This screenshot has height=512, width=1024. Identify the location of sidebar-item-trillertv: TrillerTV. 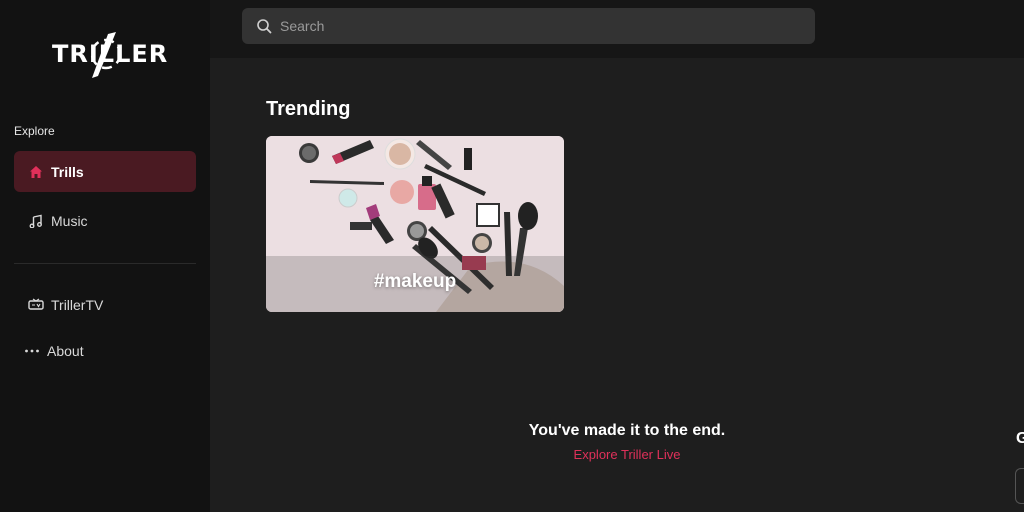
(105, 304).